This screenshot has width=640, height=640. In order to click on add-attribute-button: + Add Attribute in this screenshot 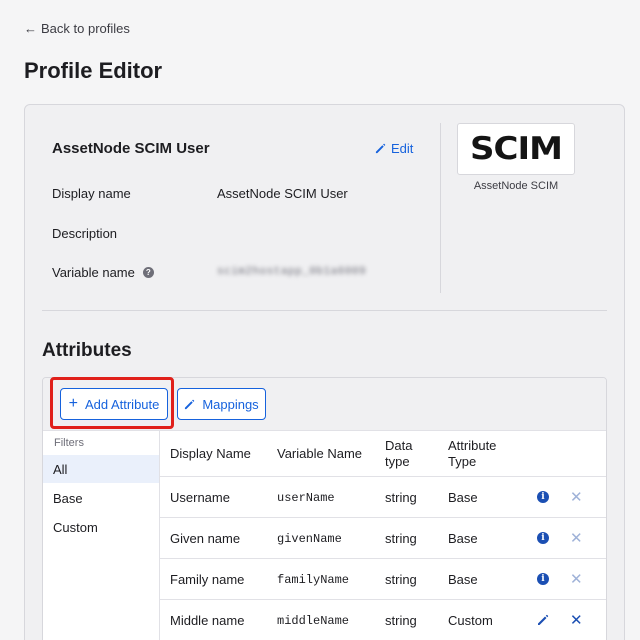, I will do `click(114, 404)`.